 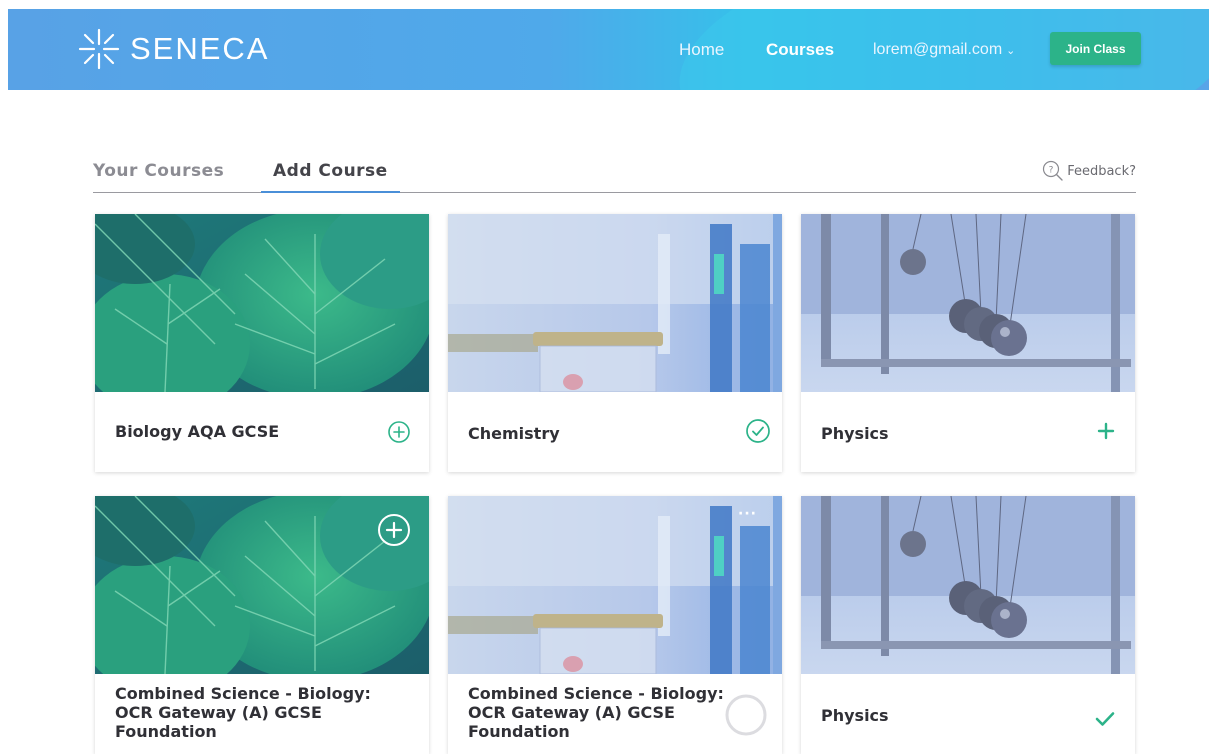 I want to click on feedback-link: ? Feedback?, so click(x=1089, y=171).